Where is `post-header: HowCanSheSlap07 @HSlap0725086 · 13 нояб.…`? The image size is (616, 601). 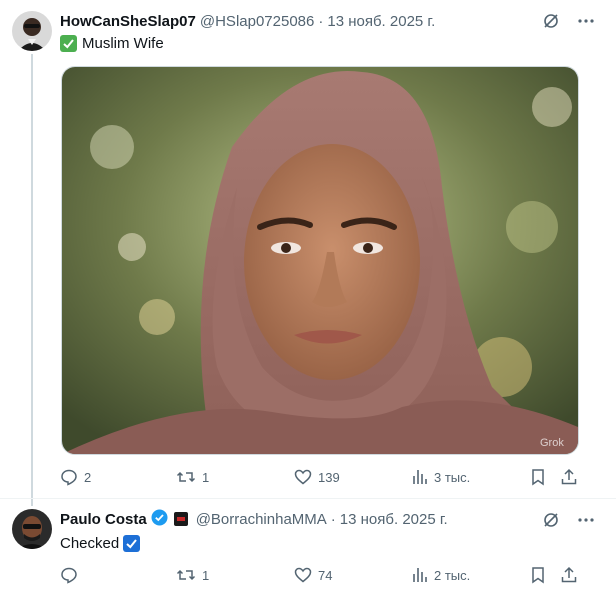 post-header: HowCanSheSlap07 @HSlap0725086 · 13 нояб.… is located at coordinates (338, 21).